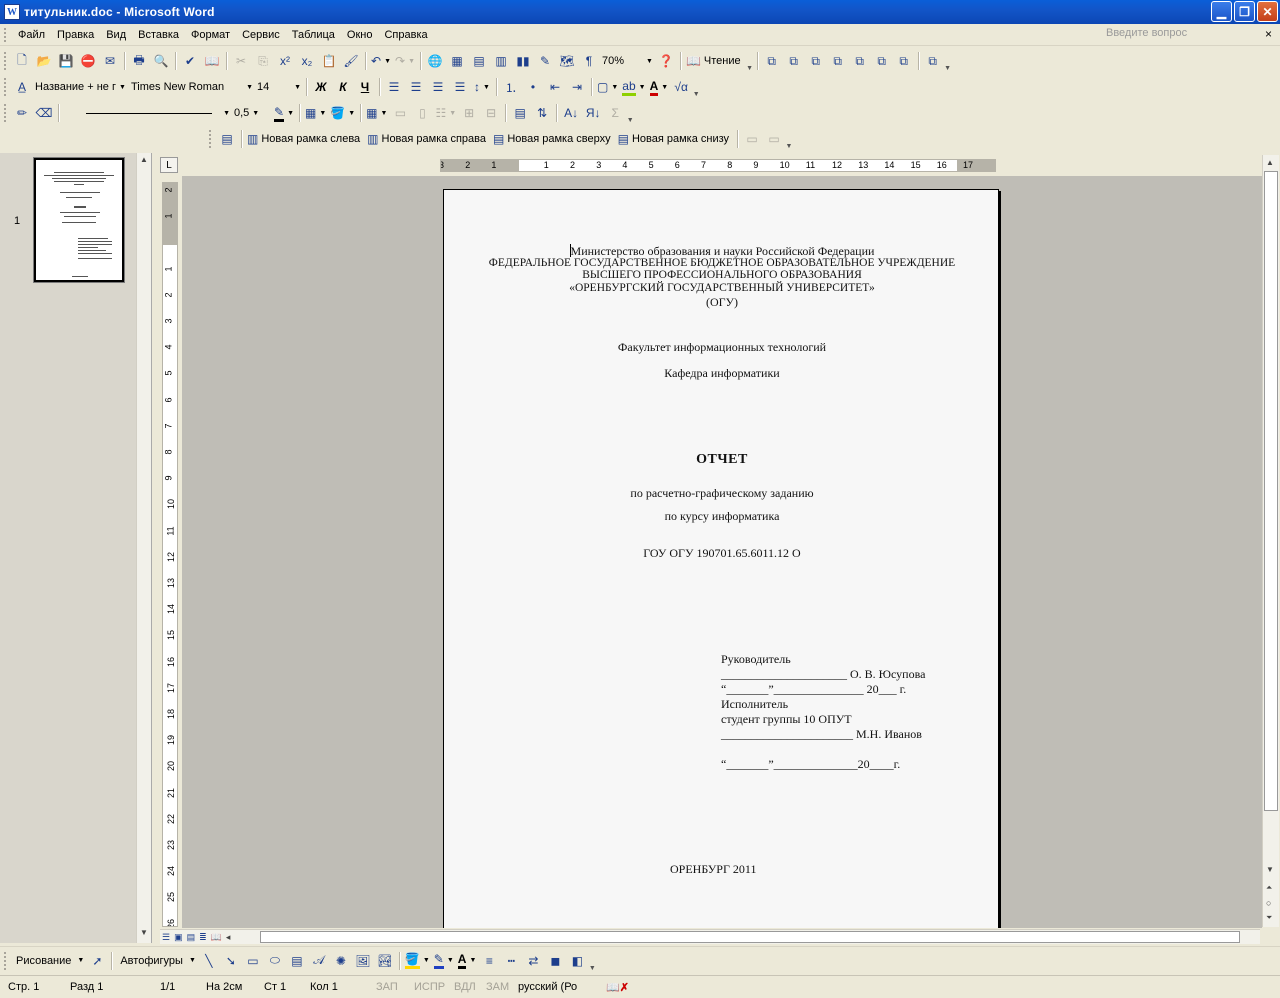 This screenshot has width=1280, height=998. I want to click on columns-icon: ▮▮, so click(523, 61).